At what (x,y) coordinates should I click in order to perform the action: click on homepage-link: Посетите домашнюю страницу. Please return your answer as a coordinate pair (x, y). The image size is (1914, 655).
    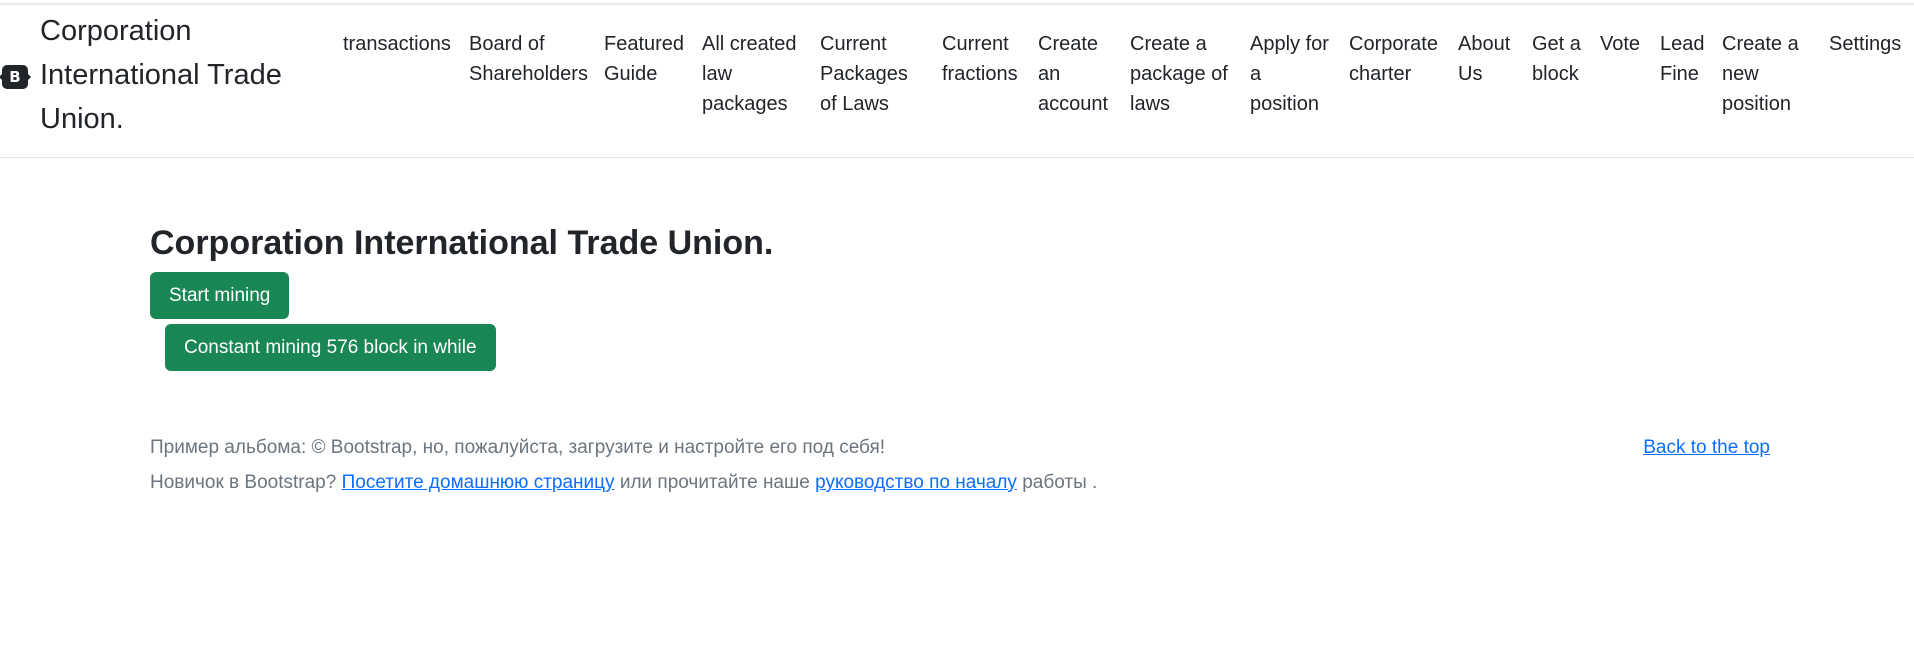
    Looking at the image, I should click on (478, 482).